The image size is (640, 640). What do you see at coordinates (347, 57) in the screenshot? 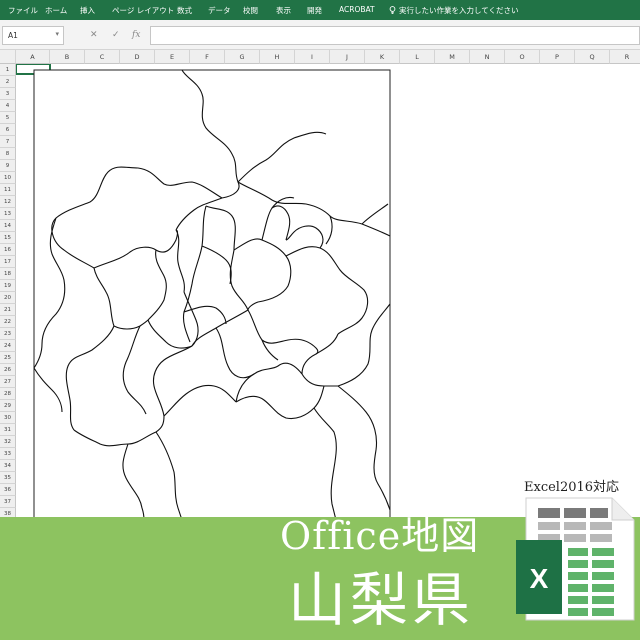
I see `column-header: J` at bounding box center [347, 57].